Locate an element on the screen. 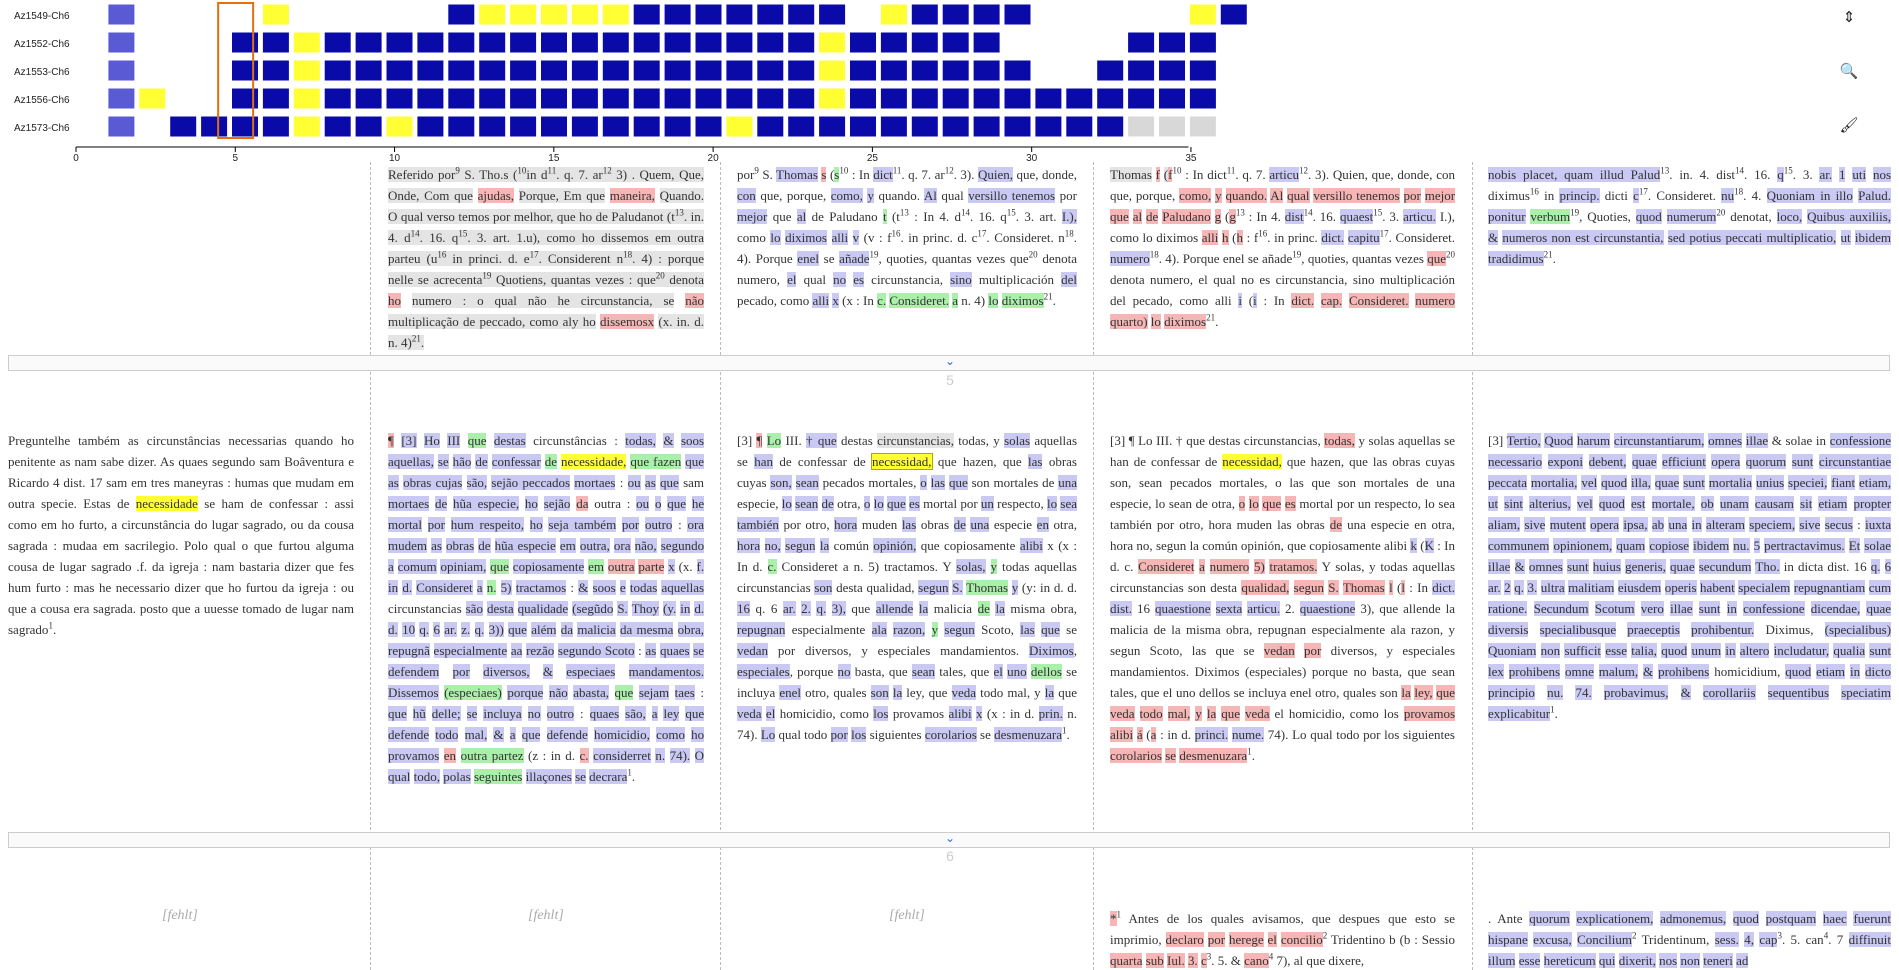 This screenshot has width=1899, height=970. expand-icon: ⇕ is located at coordinates (1849, 17).